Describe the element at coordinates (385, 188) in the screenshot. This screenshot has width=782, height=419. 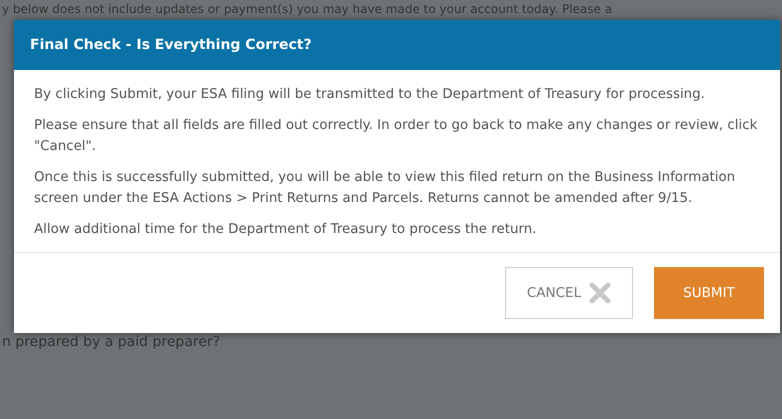
I see `dialog-paragraph: Once this is successfully submitted, you will be able to view this filed return on the Business Information screen under the ESA Actions > Print Returns and Parcels. Returns cannot be amended after 9/15.` at that location.